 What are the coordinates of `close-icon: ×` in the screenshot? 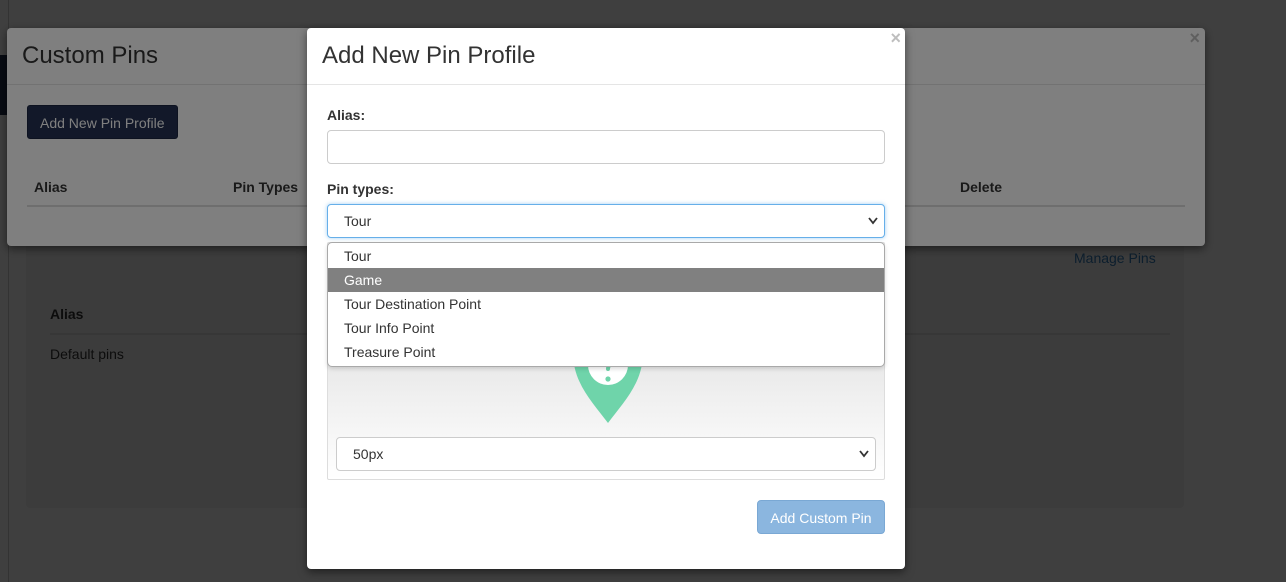 It's located at (895, 38).